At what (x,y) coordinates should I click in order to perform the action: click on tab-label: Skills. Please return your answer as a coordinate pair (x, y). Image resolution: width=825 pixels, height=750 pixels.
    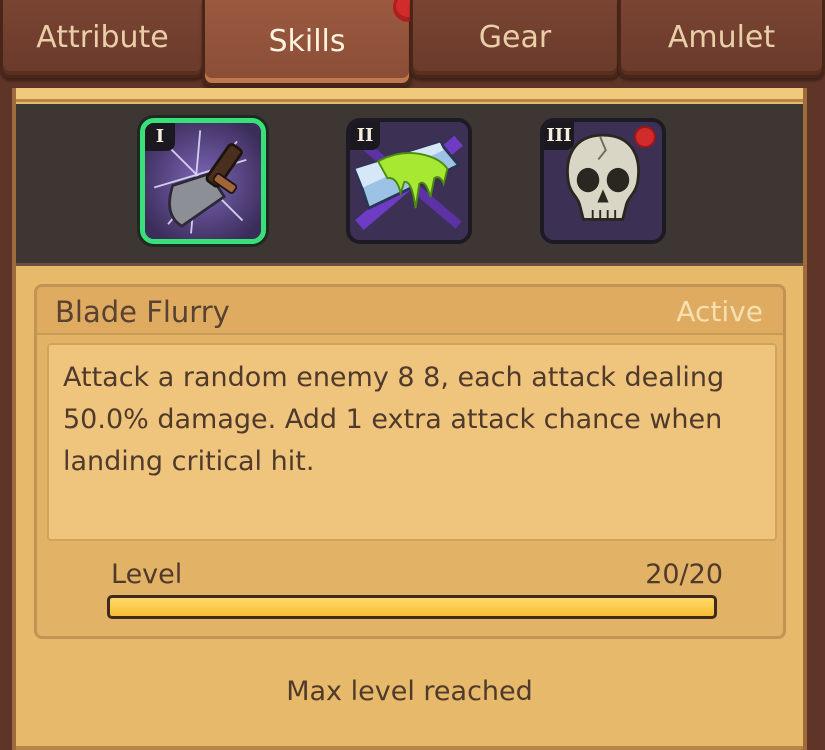
    Looking at the image, I should click on (307, 41).